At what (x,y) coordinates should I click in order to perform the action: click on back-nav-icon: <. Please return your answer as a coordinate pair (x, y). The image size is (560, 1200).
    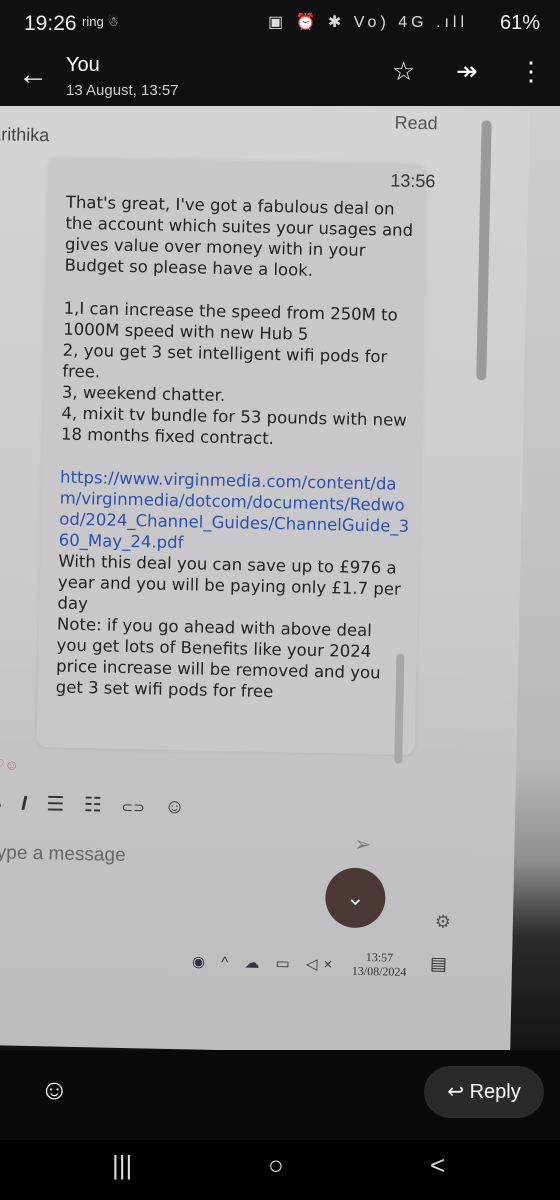
    Looking at the image, I should click on (437, 1165).